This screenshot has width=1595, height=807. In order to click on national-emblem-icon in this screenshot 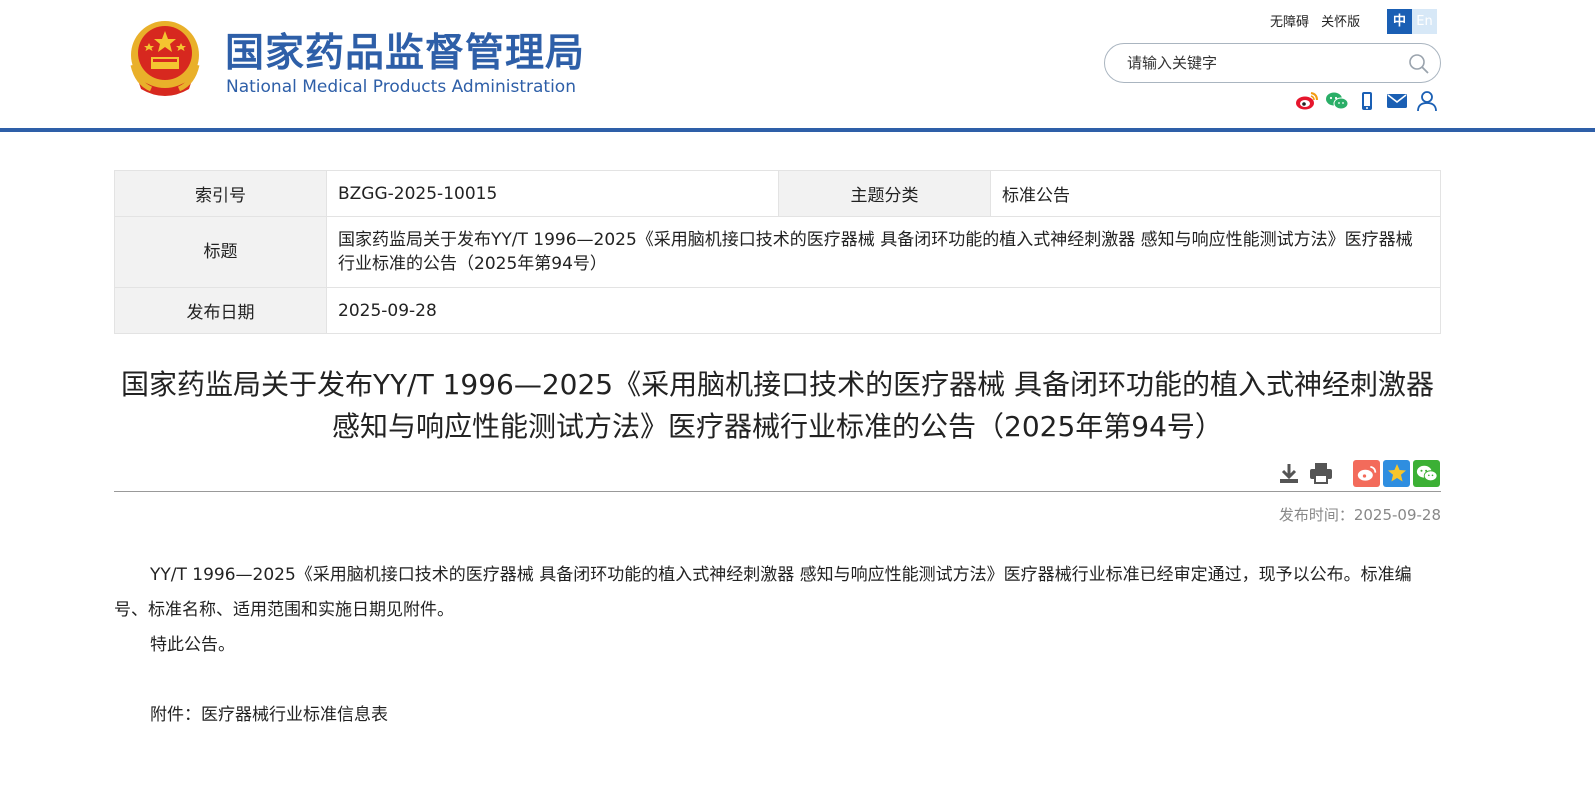, I will do `click(165, 59)`.